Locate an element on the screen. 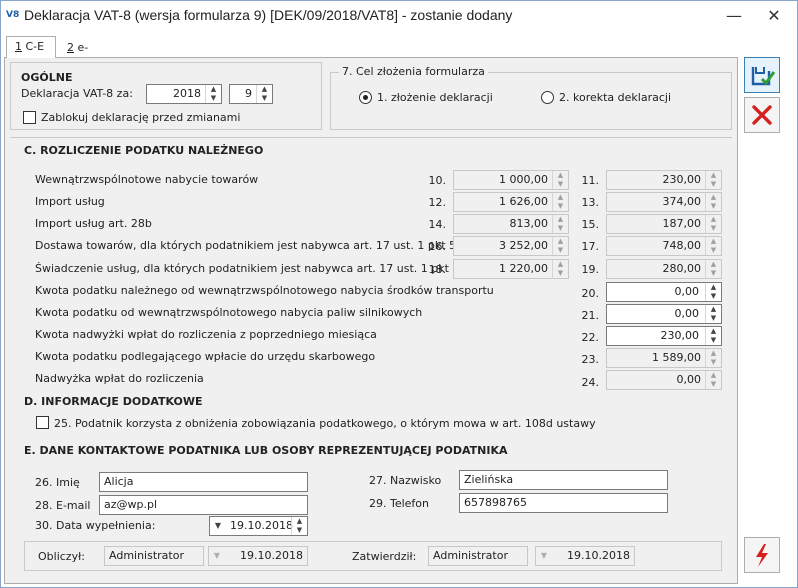  readonly-amount-field: 1 626,00 ▲ ▼ is located at coordinates (511, 202).